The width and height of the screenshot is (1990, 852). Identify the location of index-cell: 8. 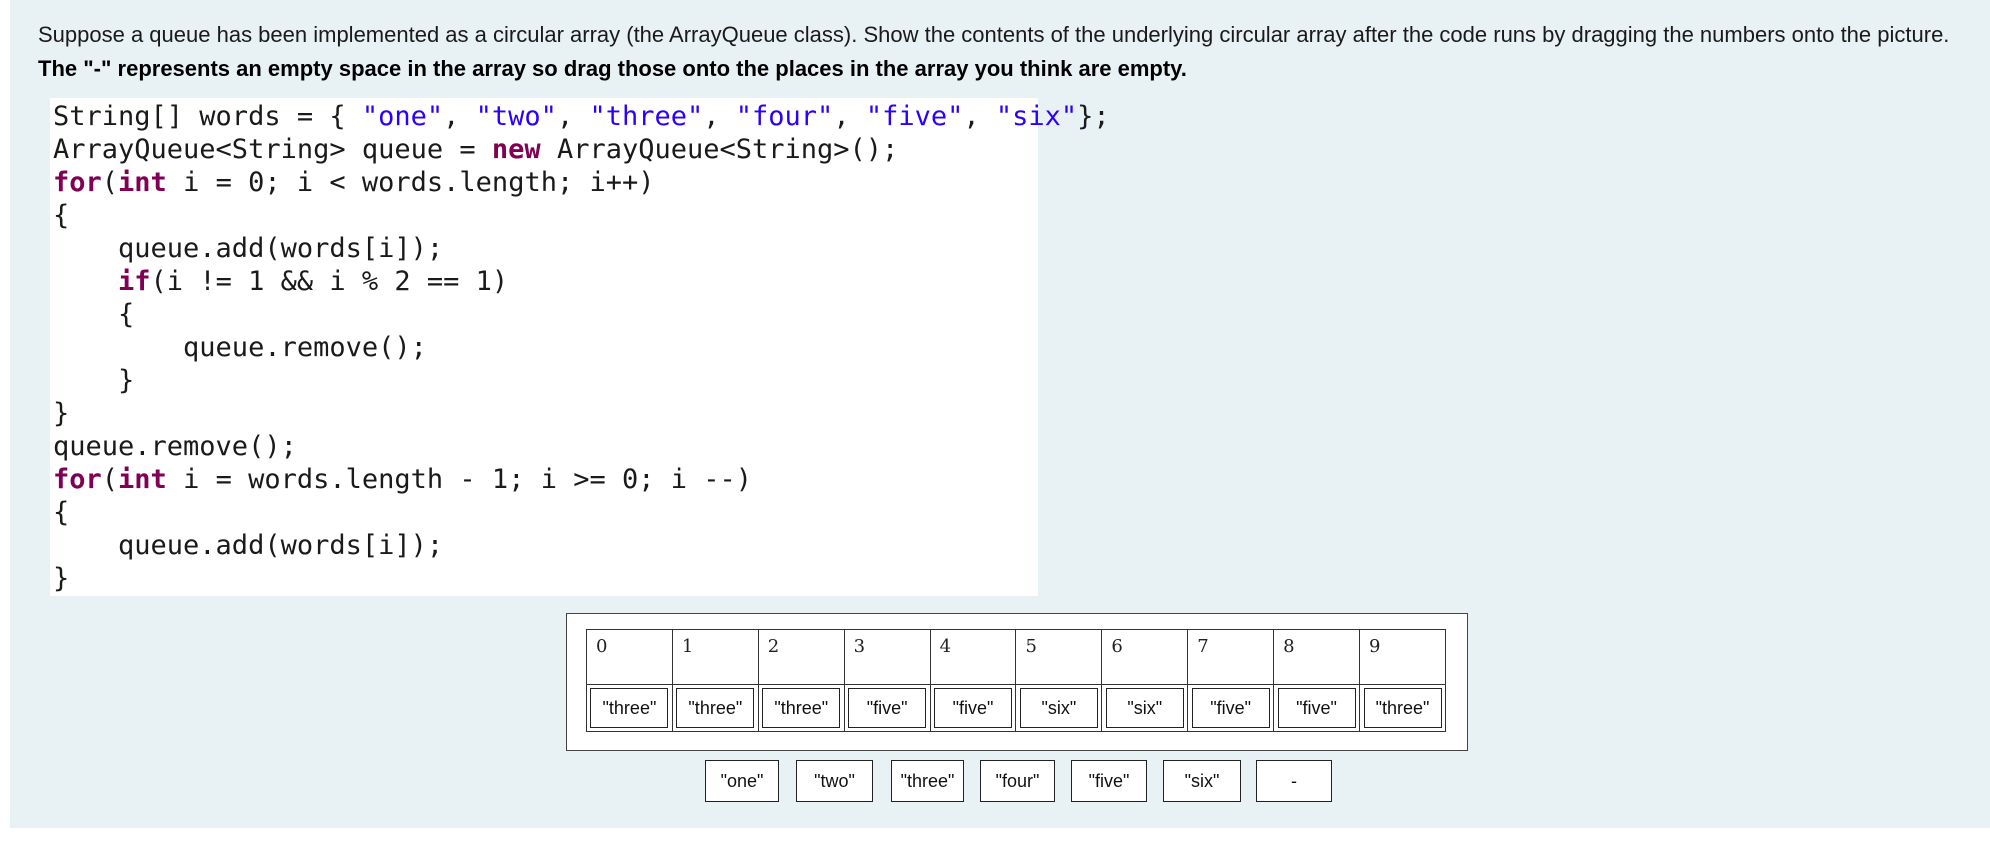
(1317, 657).